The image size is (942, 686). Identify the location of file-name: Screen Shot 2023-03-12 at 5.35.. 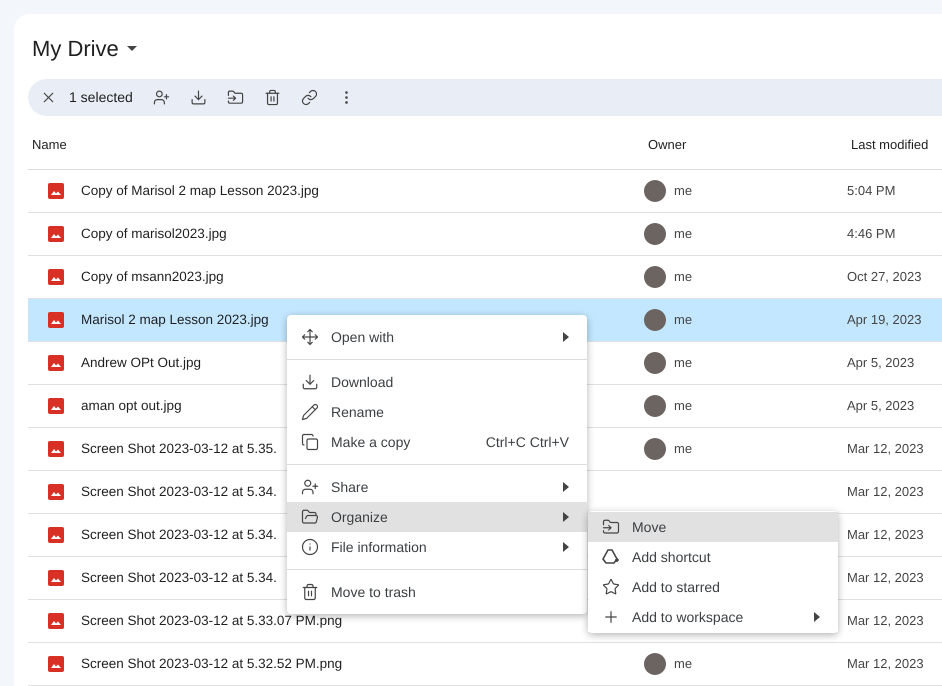
(179, 448).